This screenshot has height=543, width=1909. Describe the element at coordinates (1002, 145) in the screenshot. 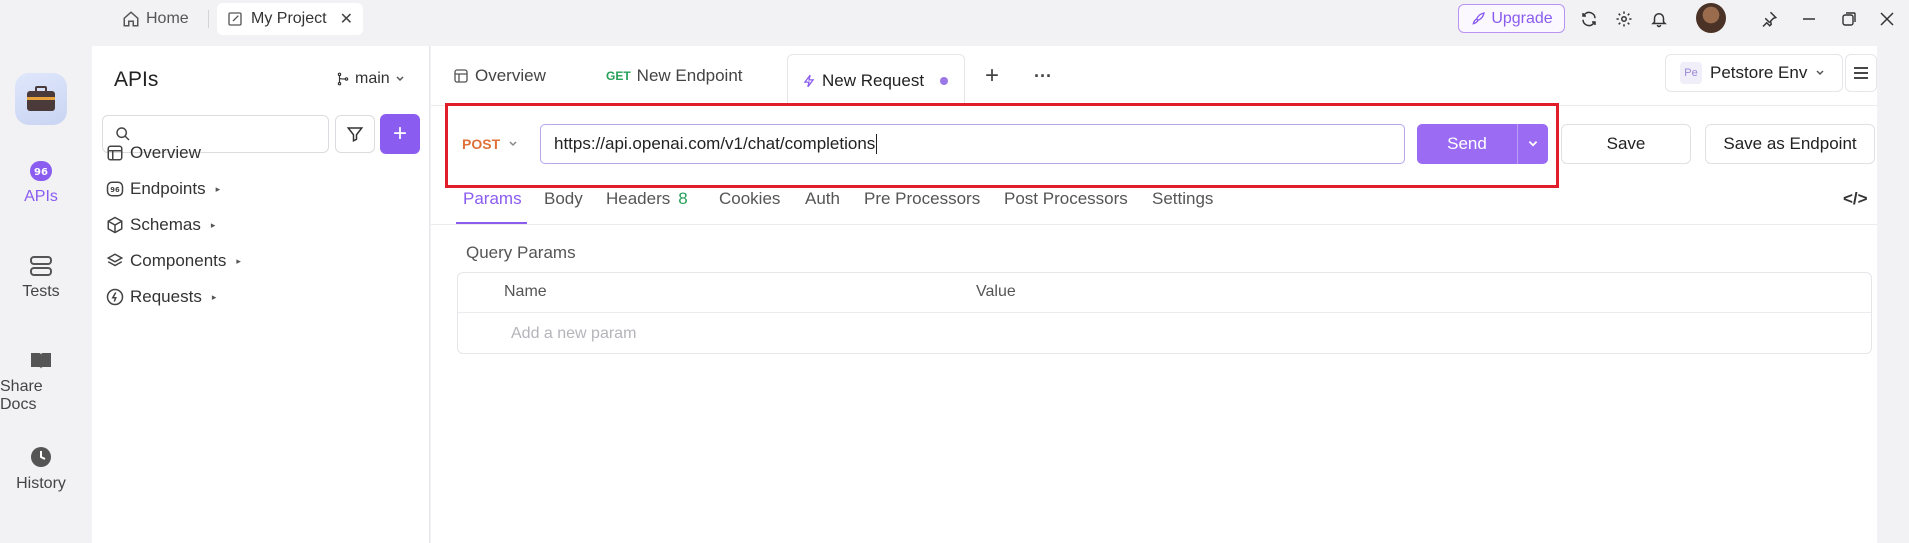

I see `highlight-box` at that location.